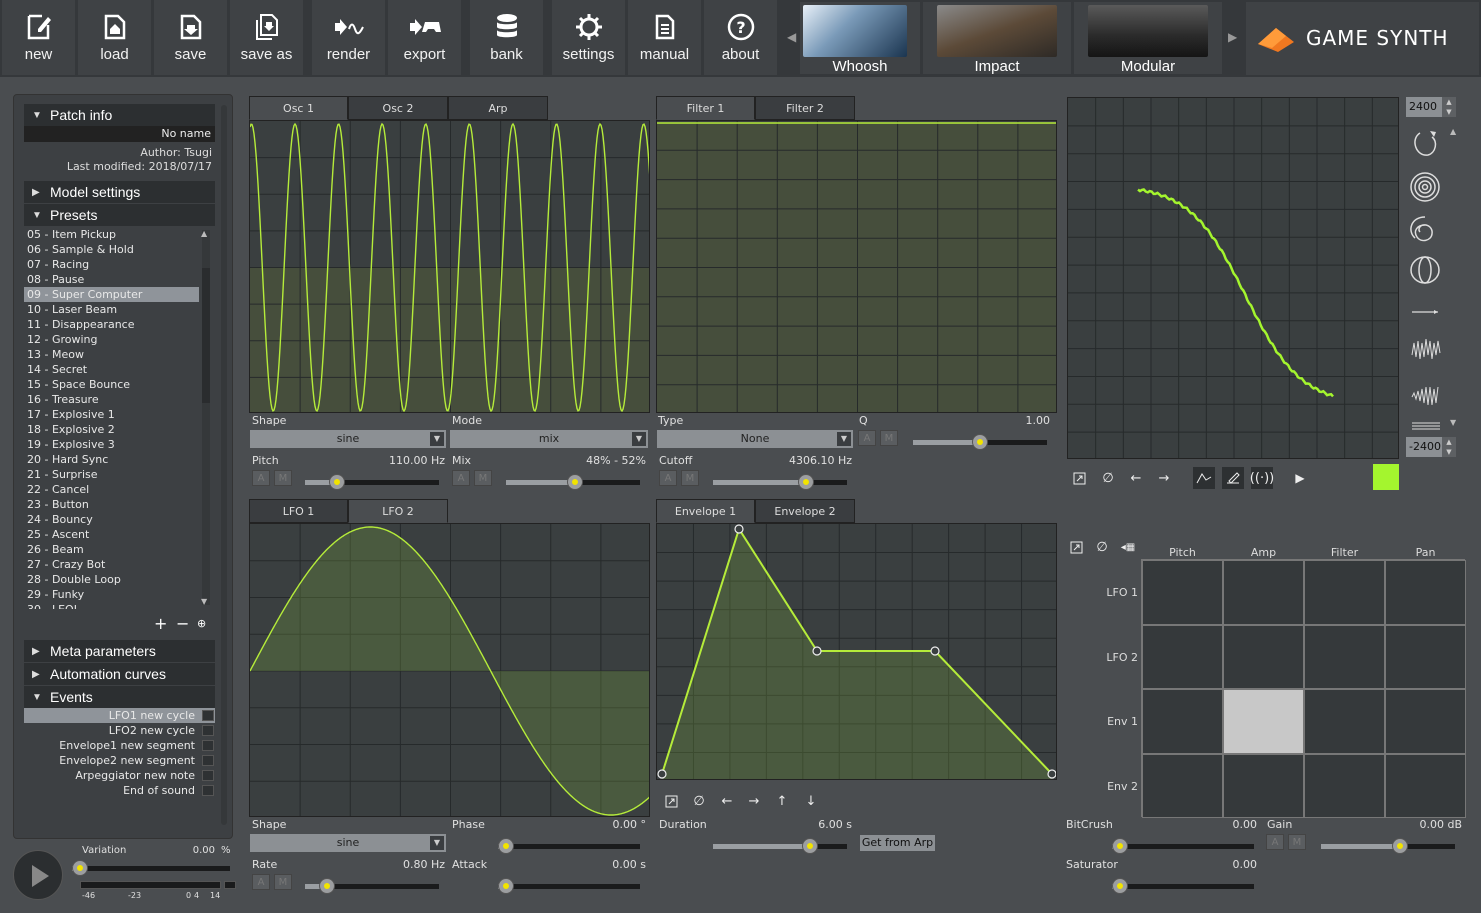 Image resolution: width=1481 pixels, height=913 pixels. What do you see at coordinates (569, 886) in the screenshot?
I see `attack-slider` at bounding box center [569, 886].